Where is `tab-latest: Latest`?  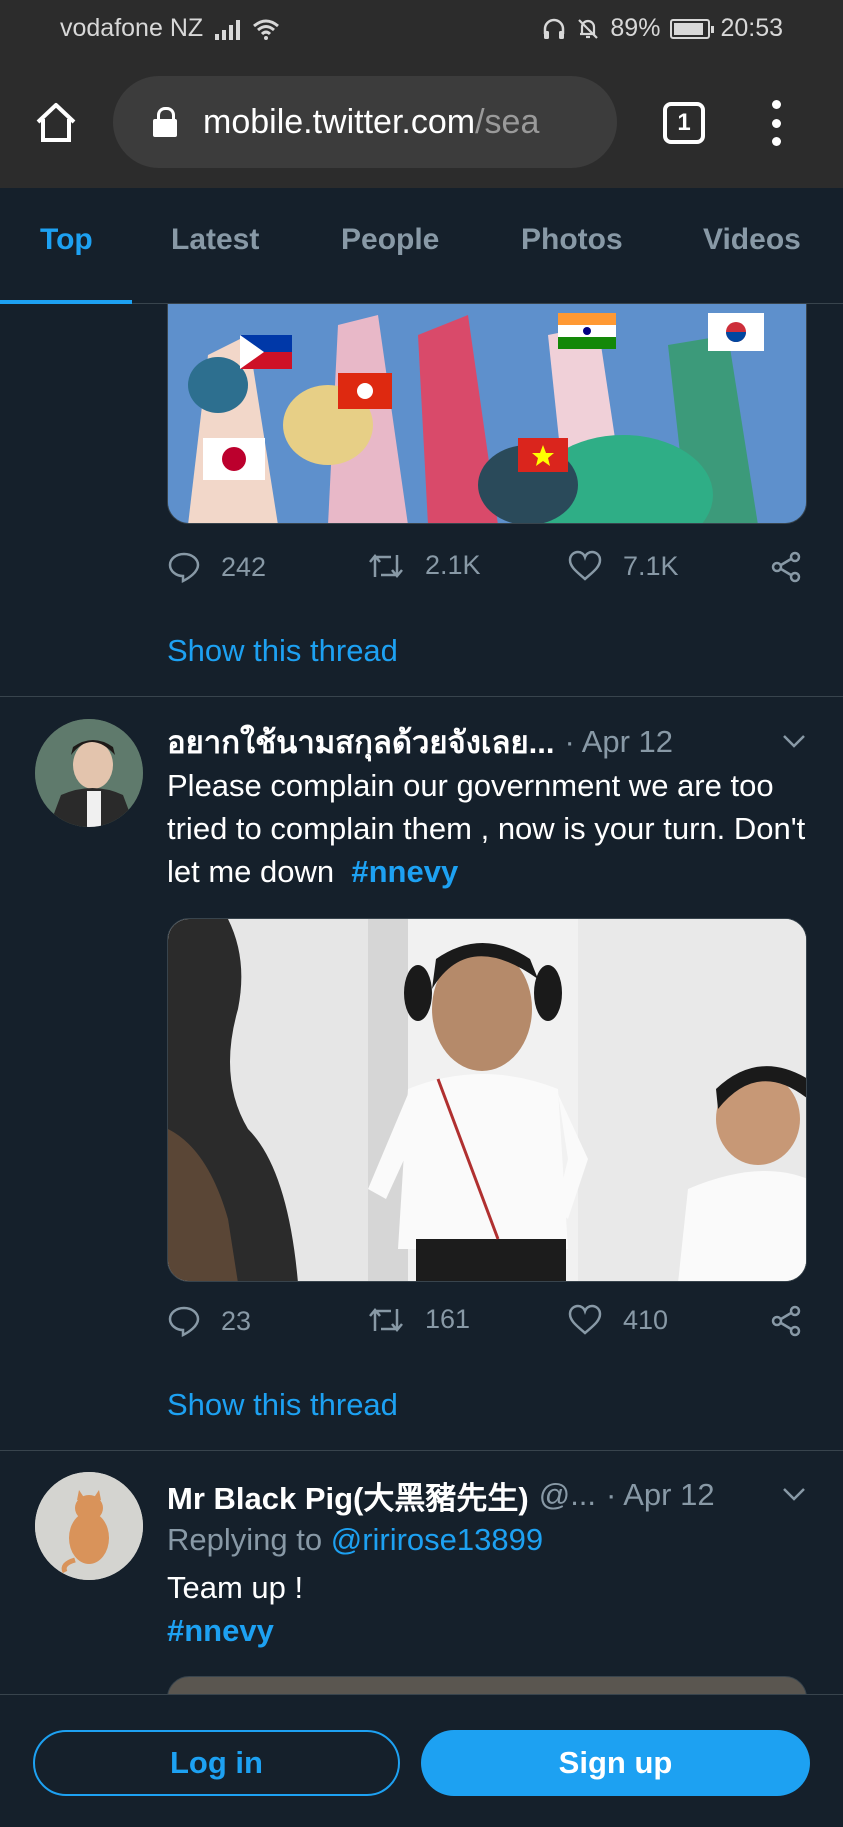 tab-latest: Latest is located at coordinates (215, 240).